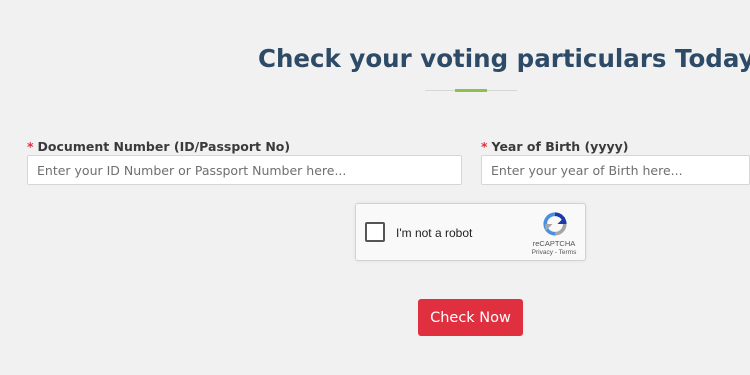 This screenshot has width=750, height=375. I want to click on document-number-label-text: Document Number (ID/Passport No), so click(164, 146).